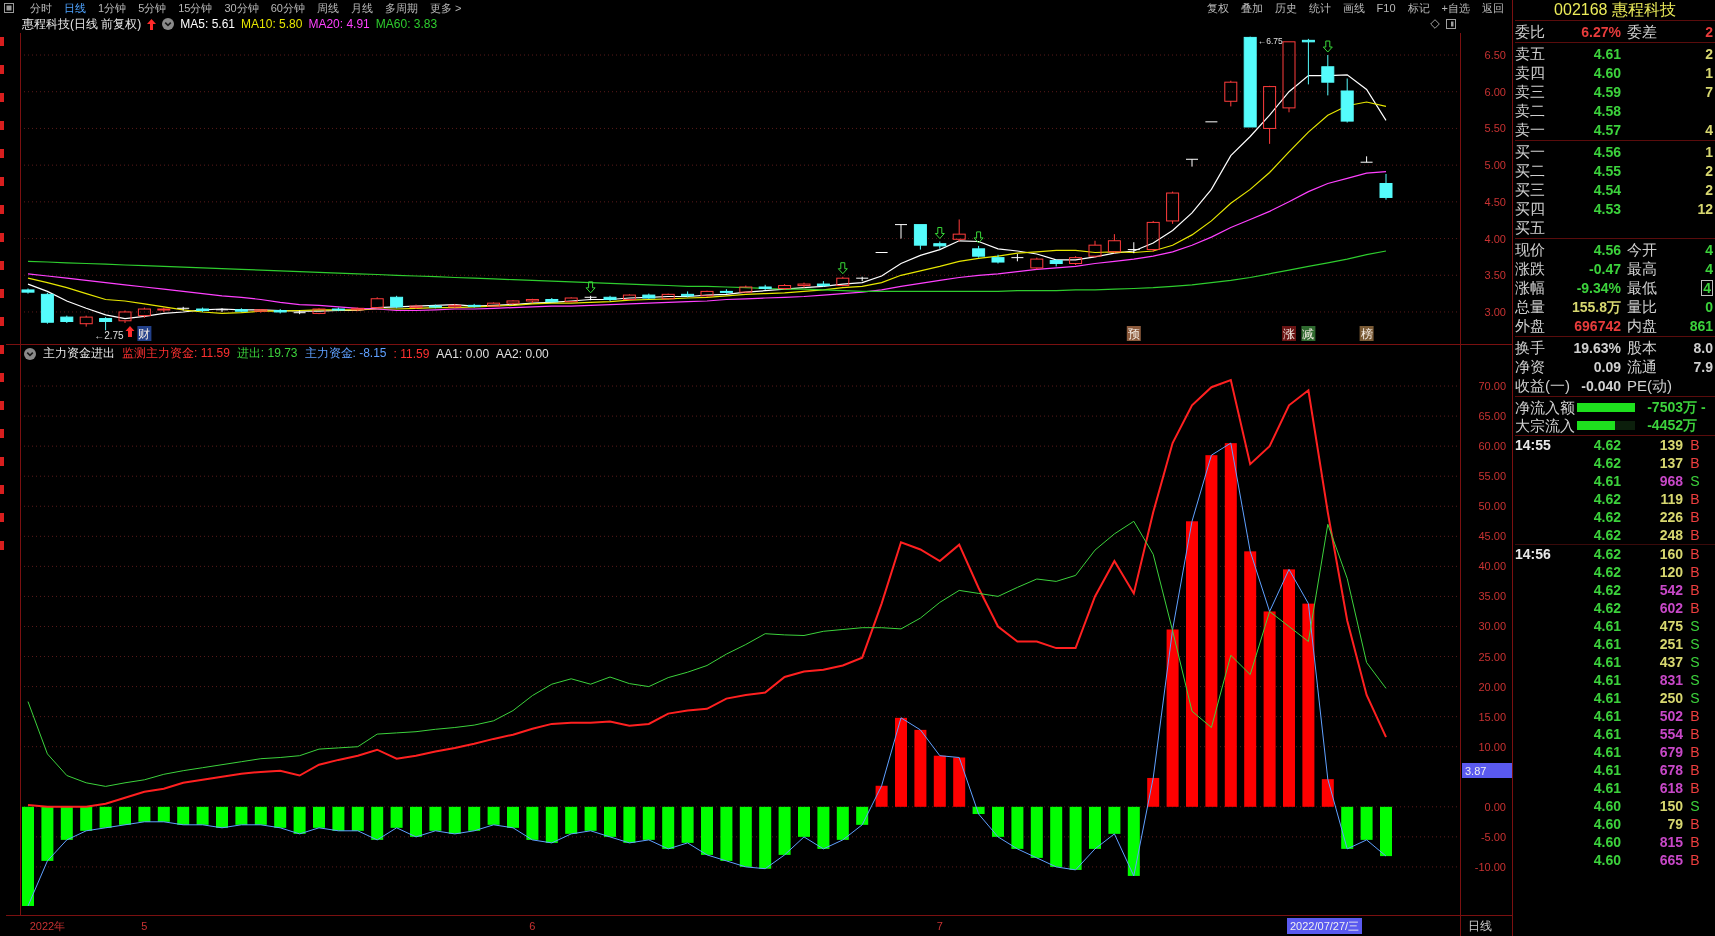  I want to click on toolbar-button: +自选, so click(1455, 7).